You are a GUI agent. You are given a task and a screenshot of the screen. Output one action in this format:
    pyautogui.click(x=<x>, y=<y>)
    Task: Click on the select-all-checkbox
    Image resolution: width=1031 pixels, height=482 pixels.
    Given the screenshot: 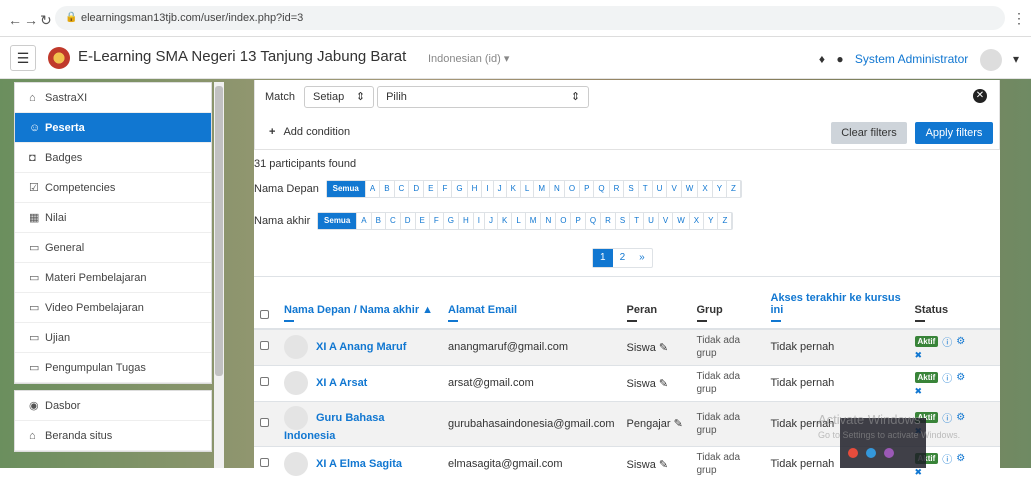 What is the action you would take?
    pyautogui.click(x=264, y=314)
    